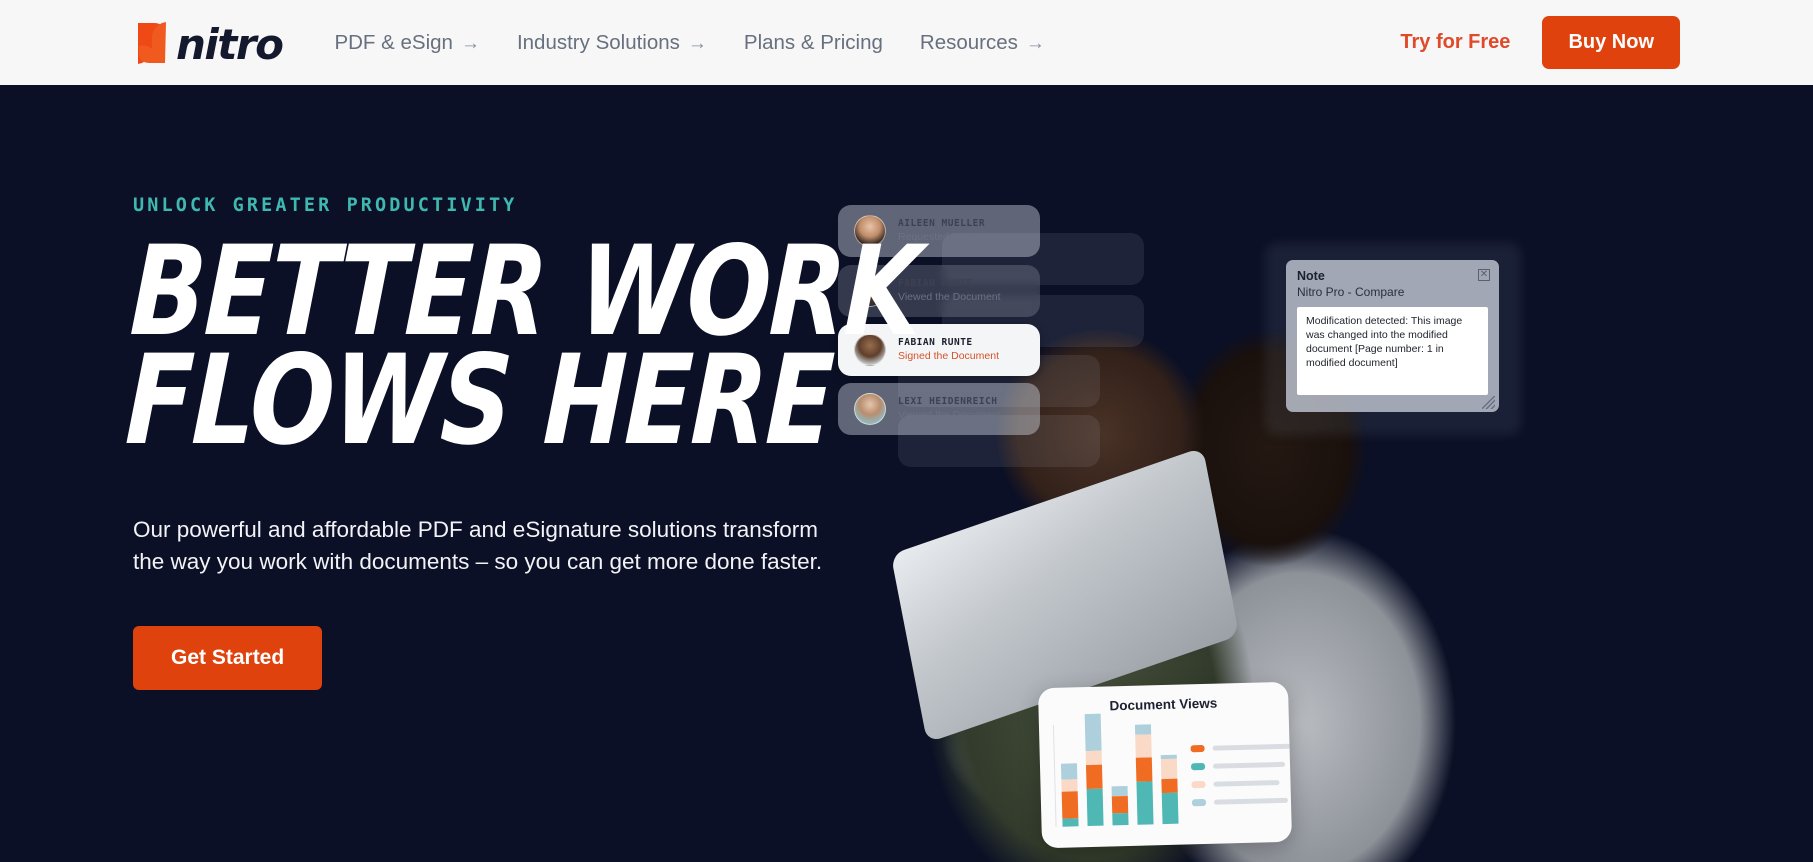 This screenshot has height=862, width=1813. What do you see at coordinates (393, 42) in the screenshot?
I see `nav-label: PDF & eSign` at bounding box center [393, 42].